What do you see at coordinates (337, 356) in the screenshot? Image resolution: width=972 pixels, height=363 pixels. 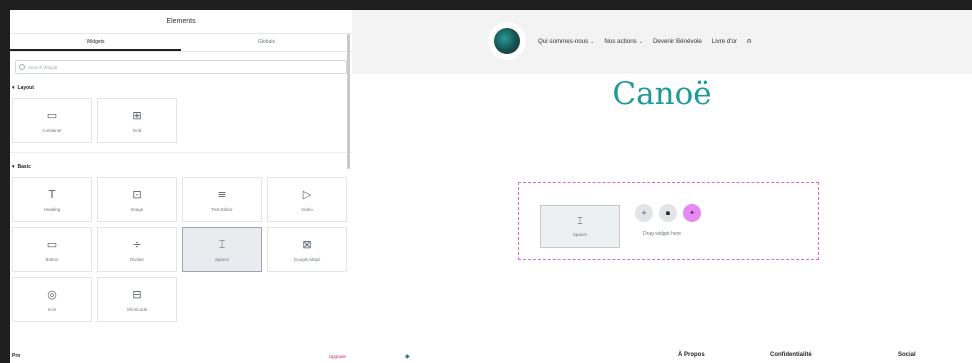 I see `upgrade-link: Upgrade` at bounding box center [337, 356].